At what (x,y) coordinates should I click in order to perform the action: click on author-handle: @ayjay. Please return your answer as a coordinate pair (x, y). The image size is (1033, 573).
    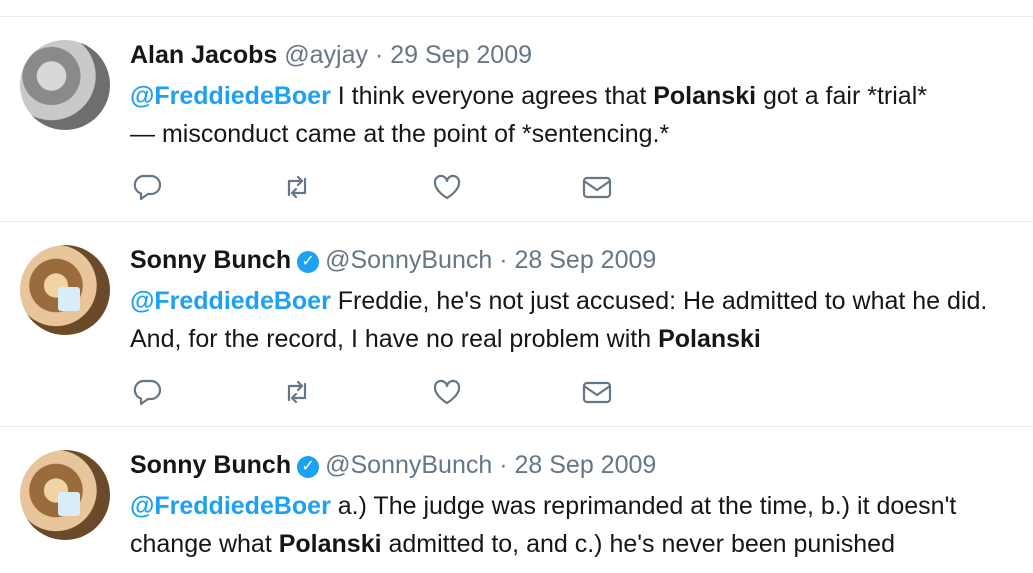
    Looking at the image, I should click on (326, 55).